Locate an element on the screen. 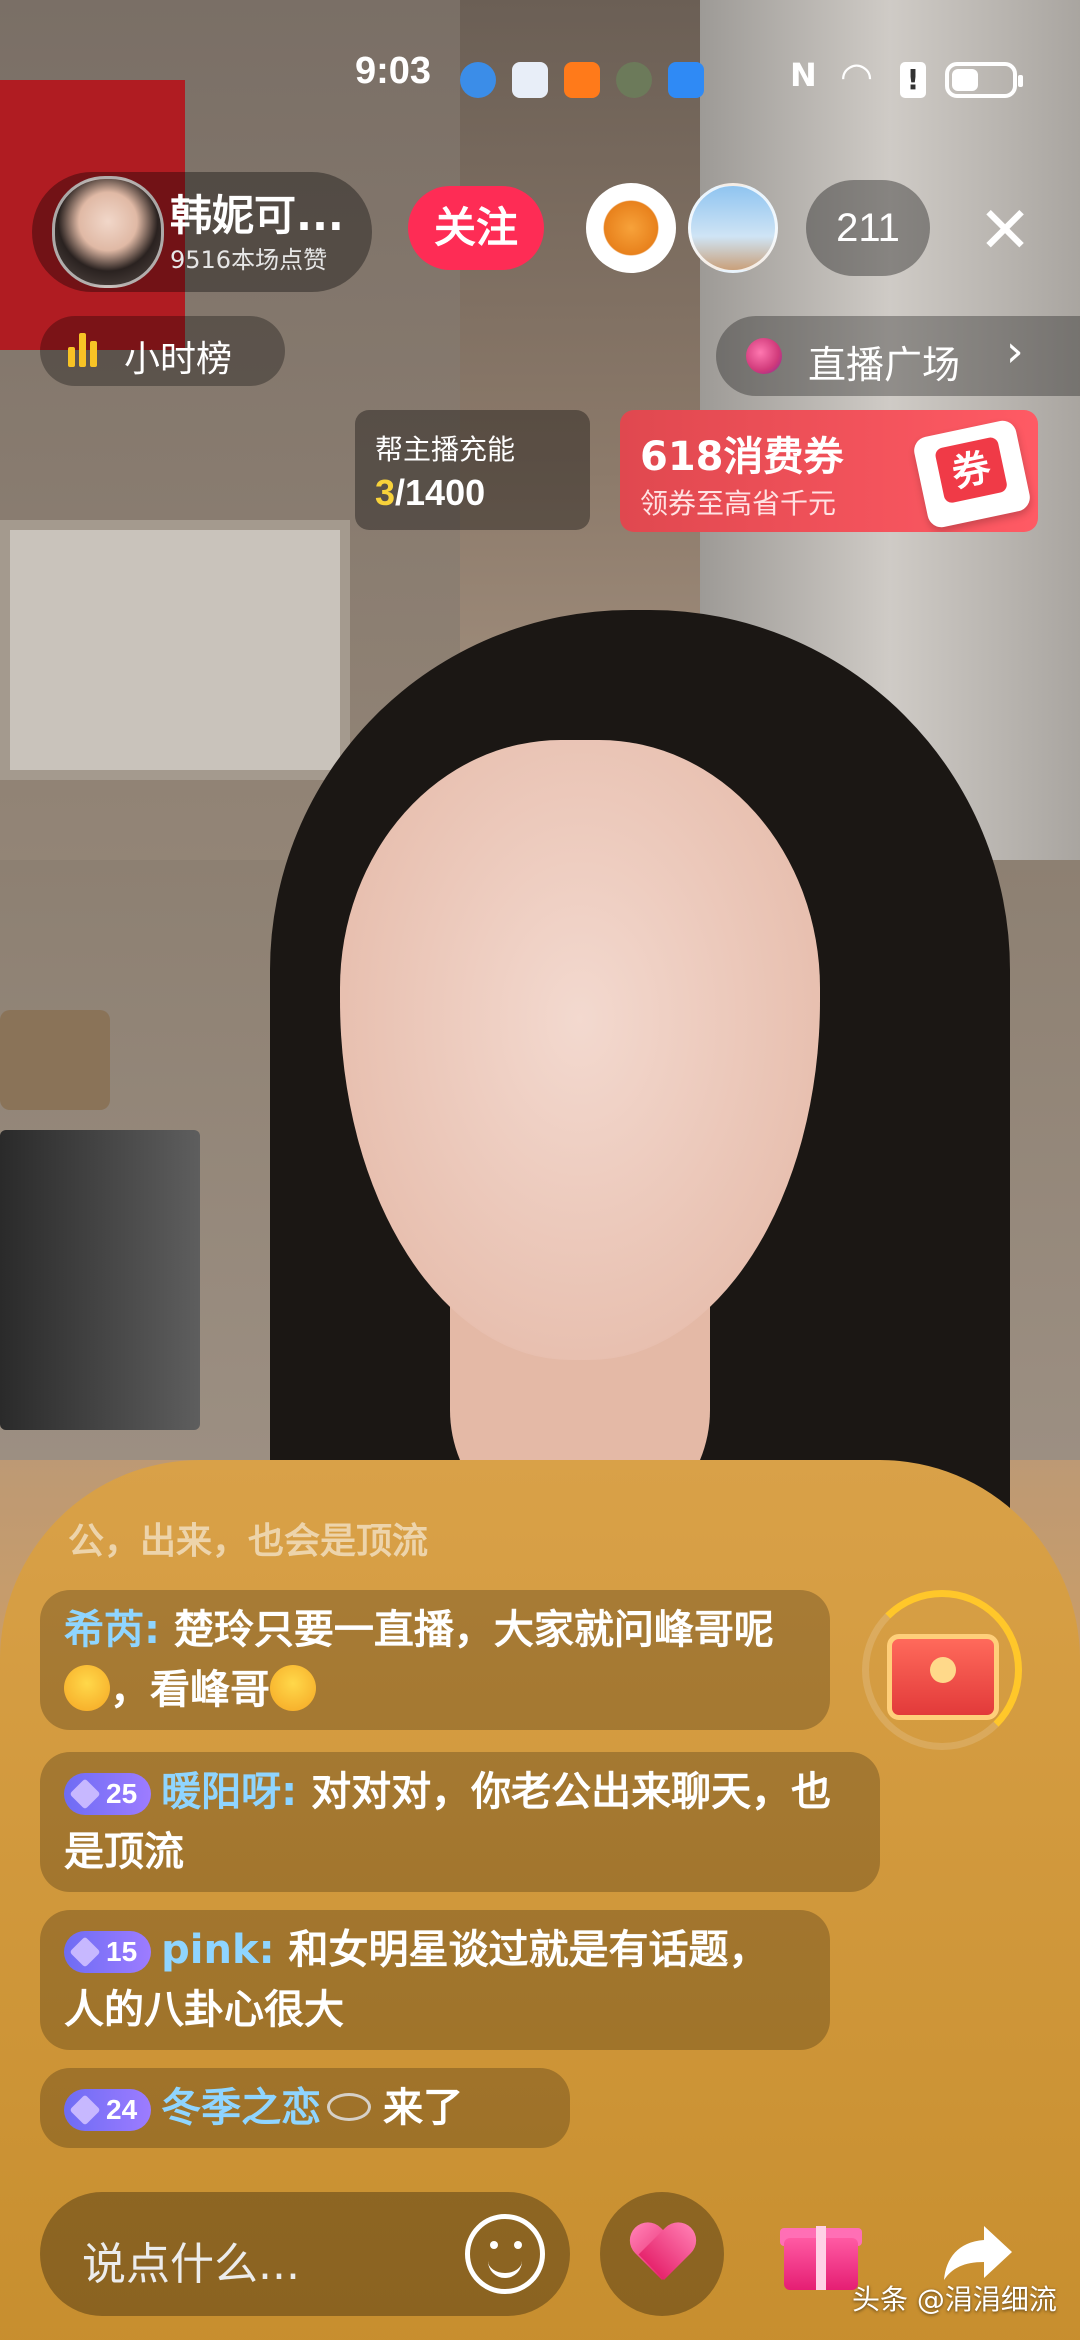  calendar-notification-icon is located at coordinates (530, 80).